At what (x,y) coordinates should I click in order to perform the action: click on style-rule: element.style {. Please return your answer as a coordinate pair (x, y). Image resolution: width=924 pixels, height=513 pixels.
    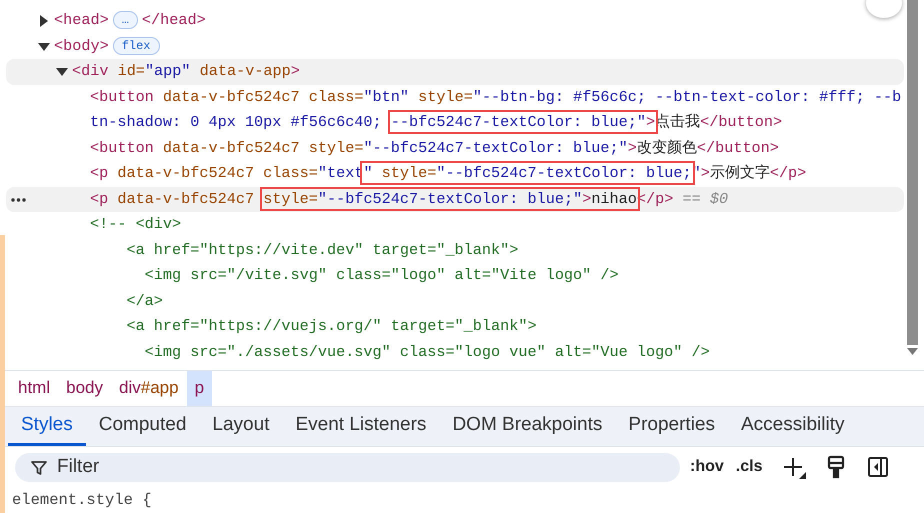
    Looking at the image, I should click on (82, 500).